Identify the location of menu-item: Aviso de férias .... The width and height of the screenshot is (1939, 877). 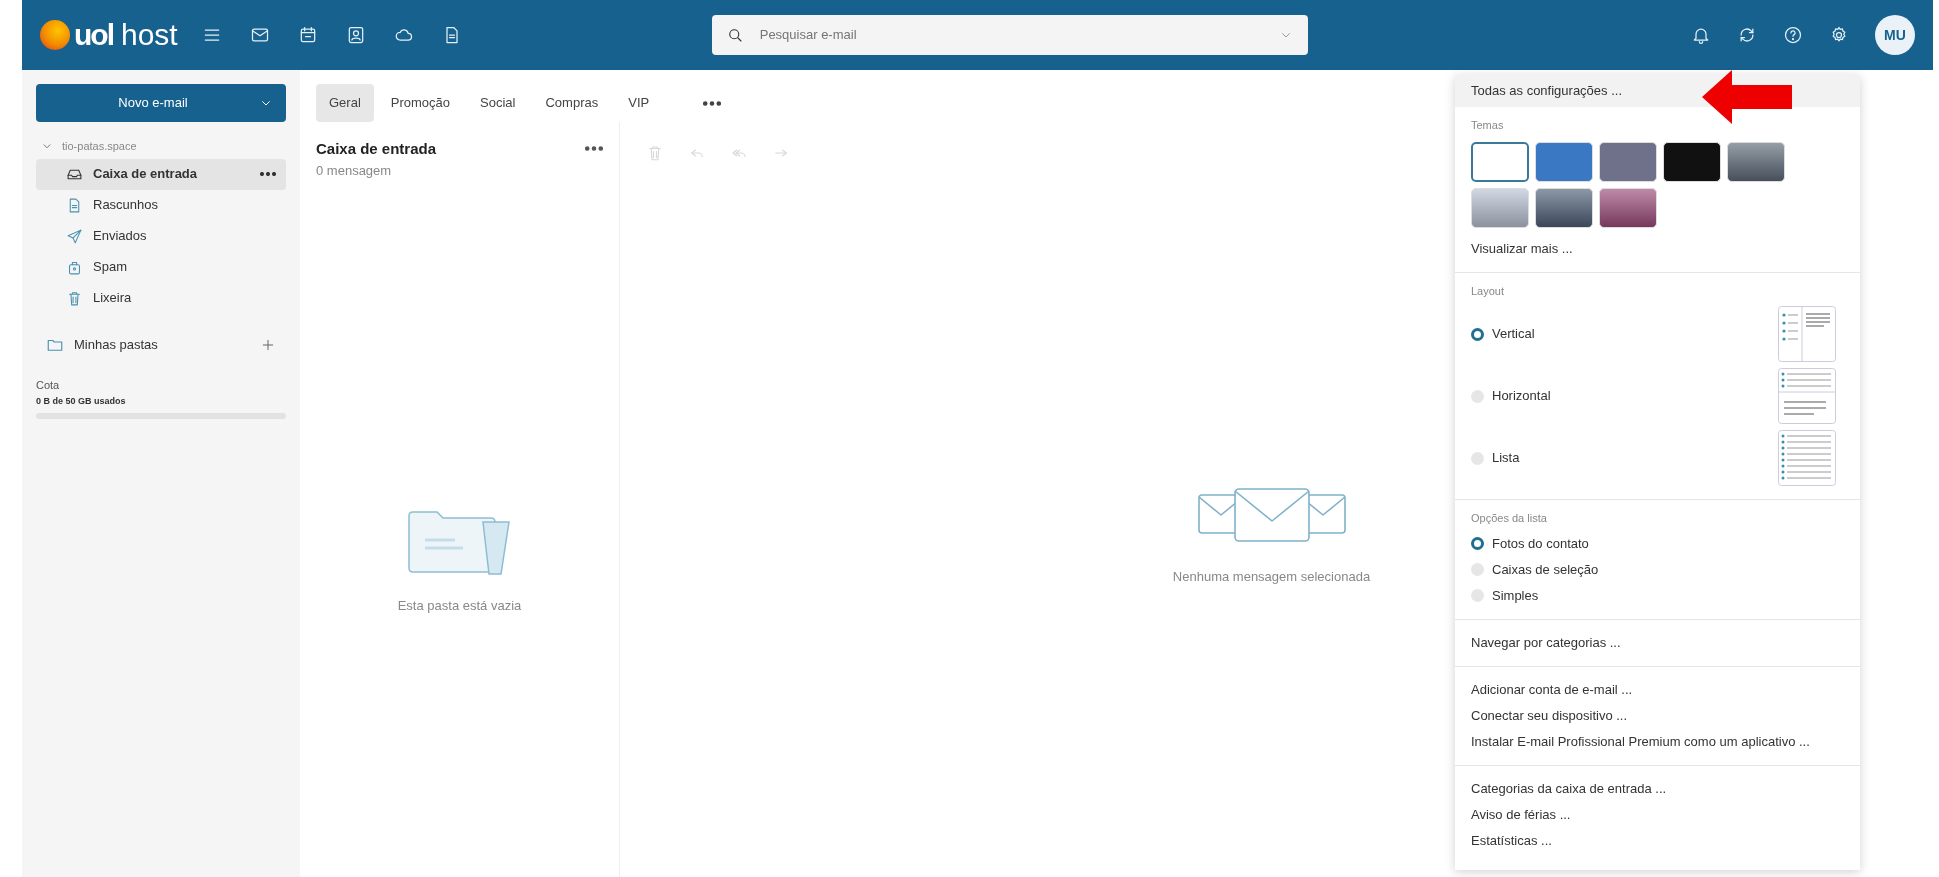
(1521, 814).